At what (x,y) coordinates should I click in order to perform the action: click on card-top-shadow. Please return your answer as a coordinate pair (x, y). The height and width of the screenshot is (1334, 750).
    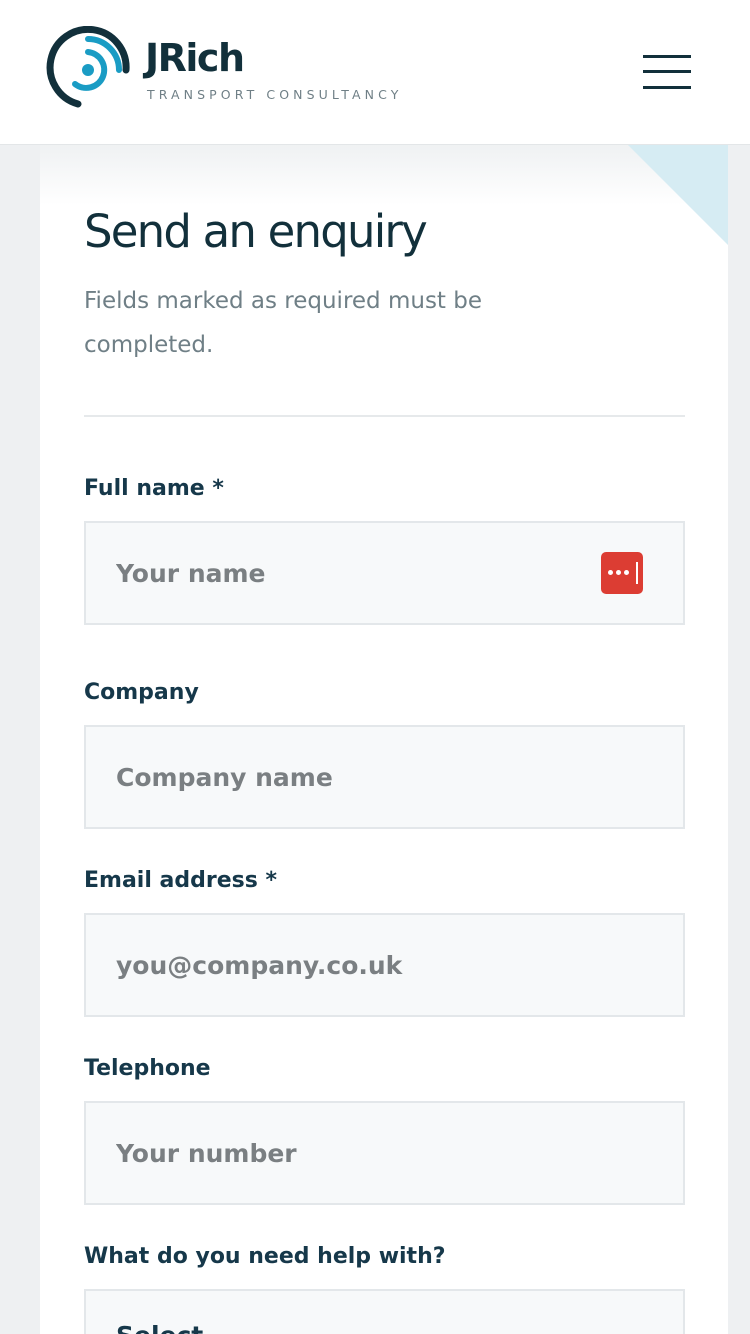
    Looking at the image, I should click on (384, 175).